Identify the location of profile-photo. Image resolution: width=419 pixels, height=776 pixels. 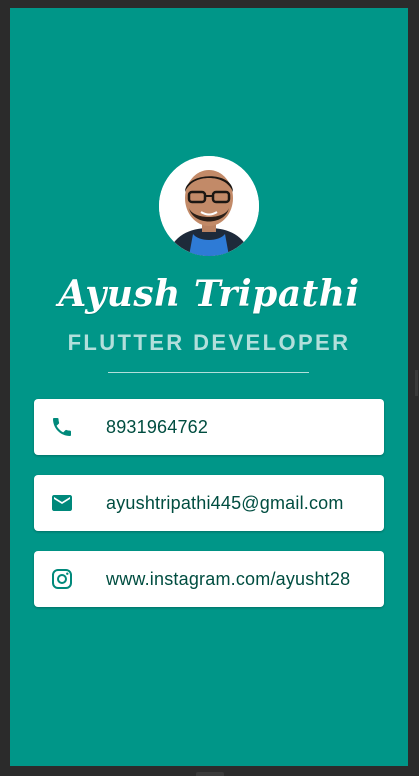
(209, 206).